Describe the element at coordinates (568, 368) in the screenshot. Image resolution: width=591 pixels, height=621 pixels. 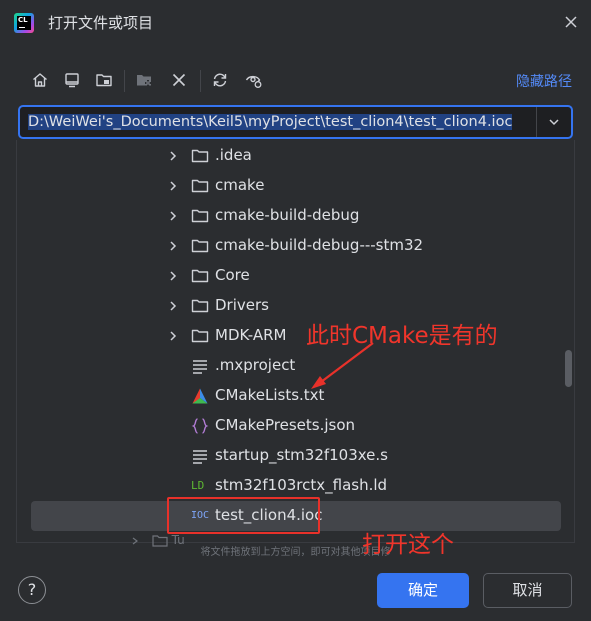
I see `tree-scrollbar` at that location.